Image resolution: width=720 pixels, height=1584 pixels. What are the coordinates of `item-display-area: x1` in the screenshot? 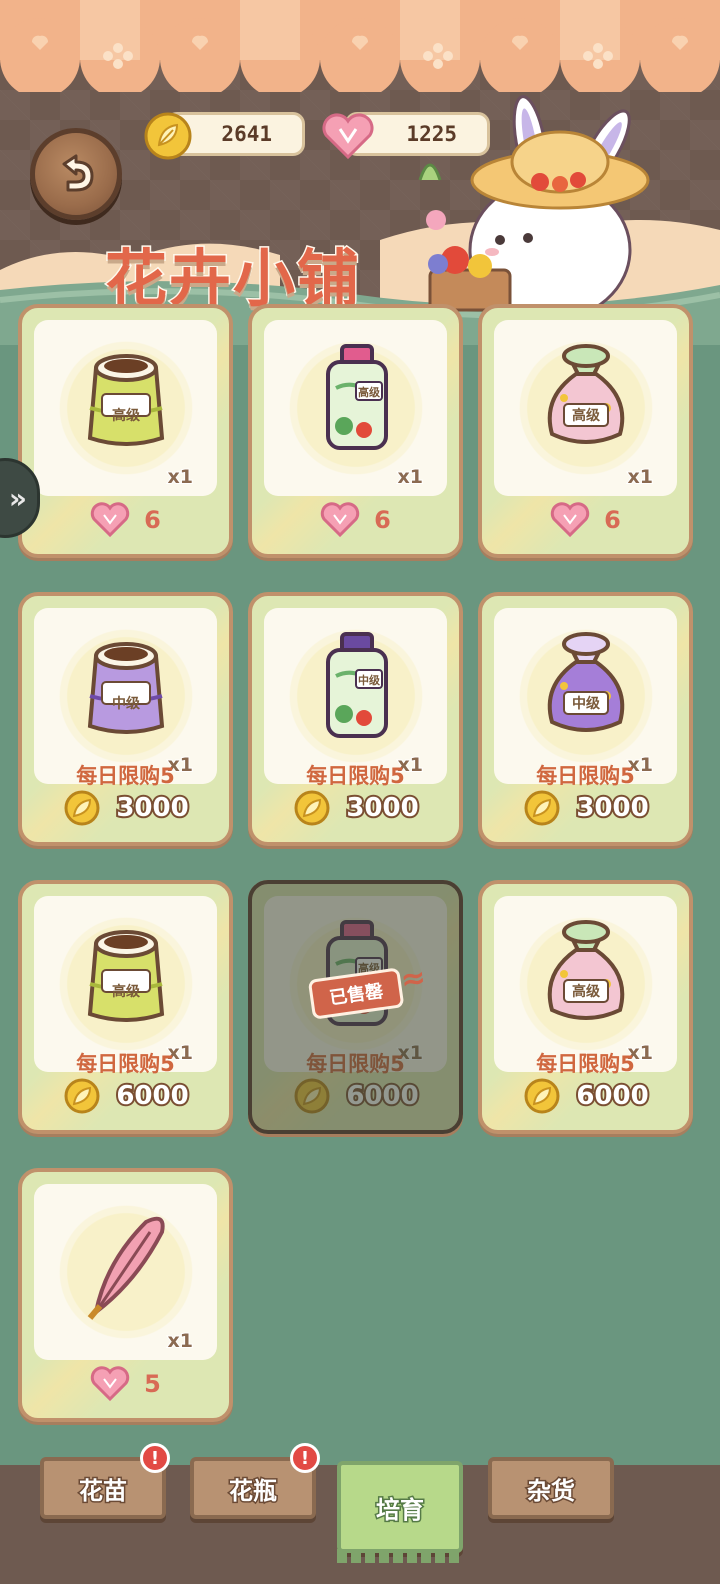 It's located at (125, 1272).